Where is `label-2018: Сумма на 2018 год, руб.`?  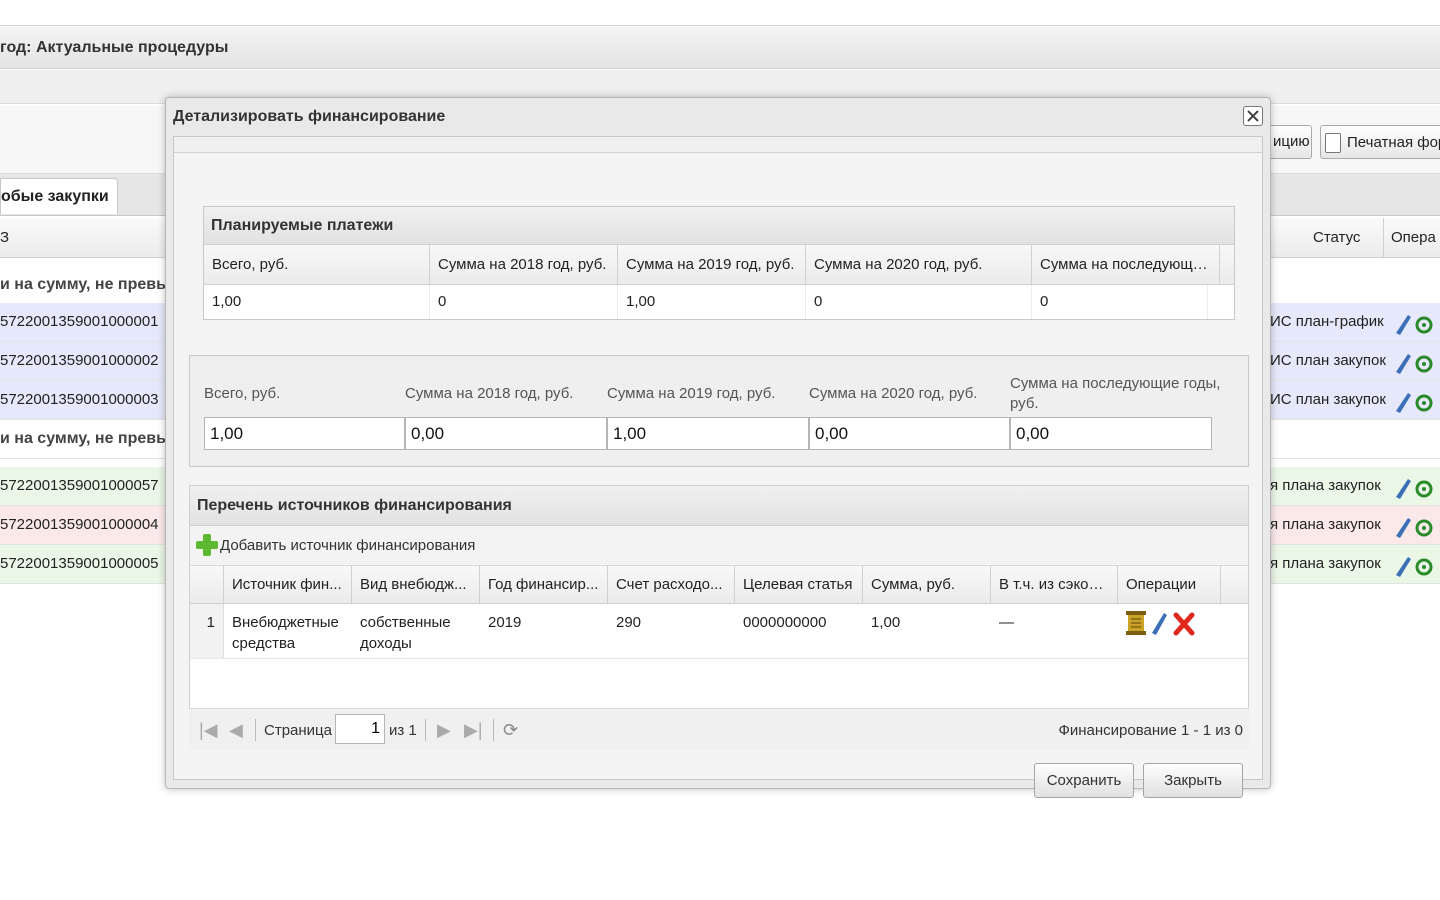 label-2018: Сумма на 2018 год, руб. is located at coordinates (489, 393).